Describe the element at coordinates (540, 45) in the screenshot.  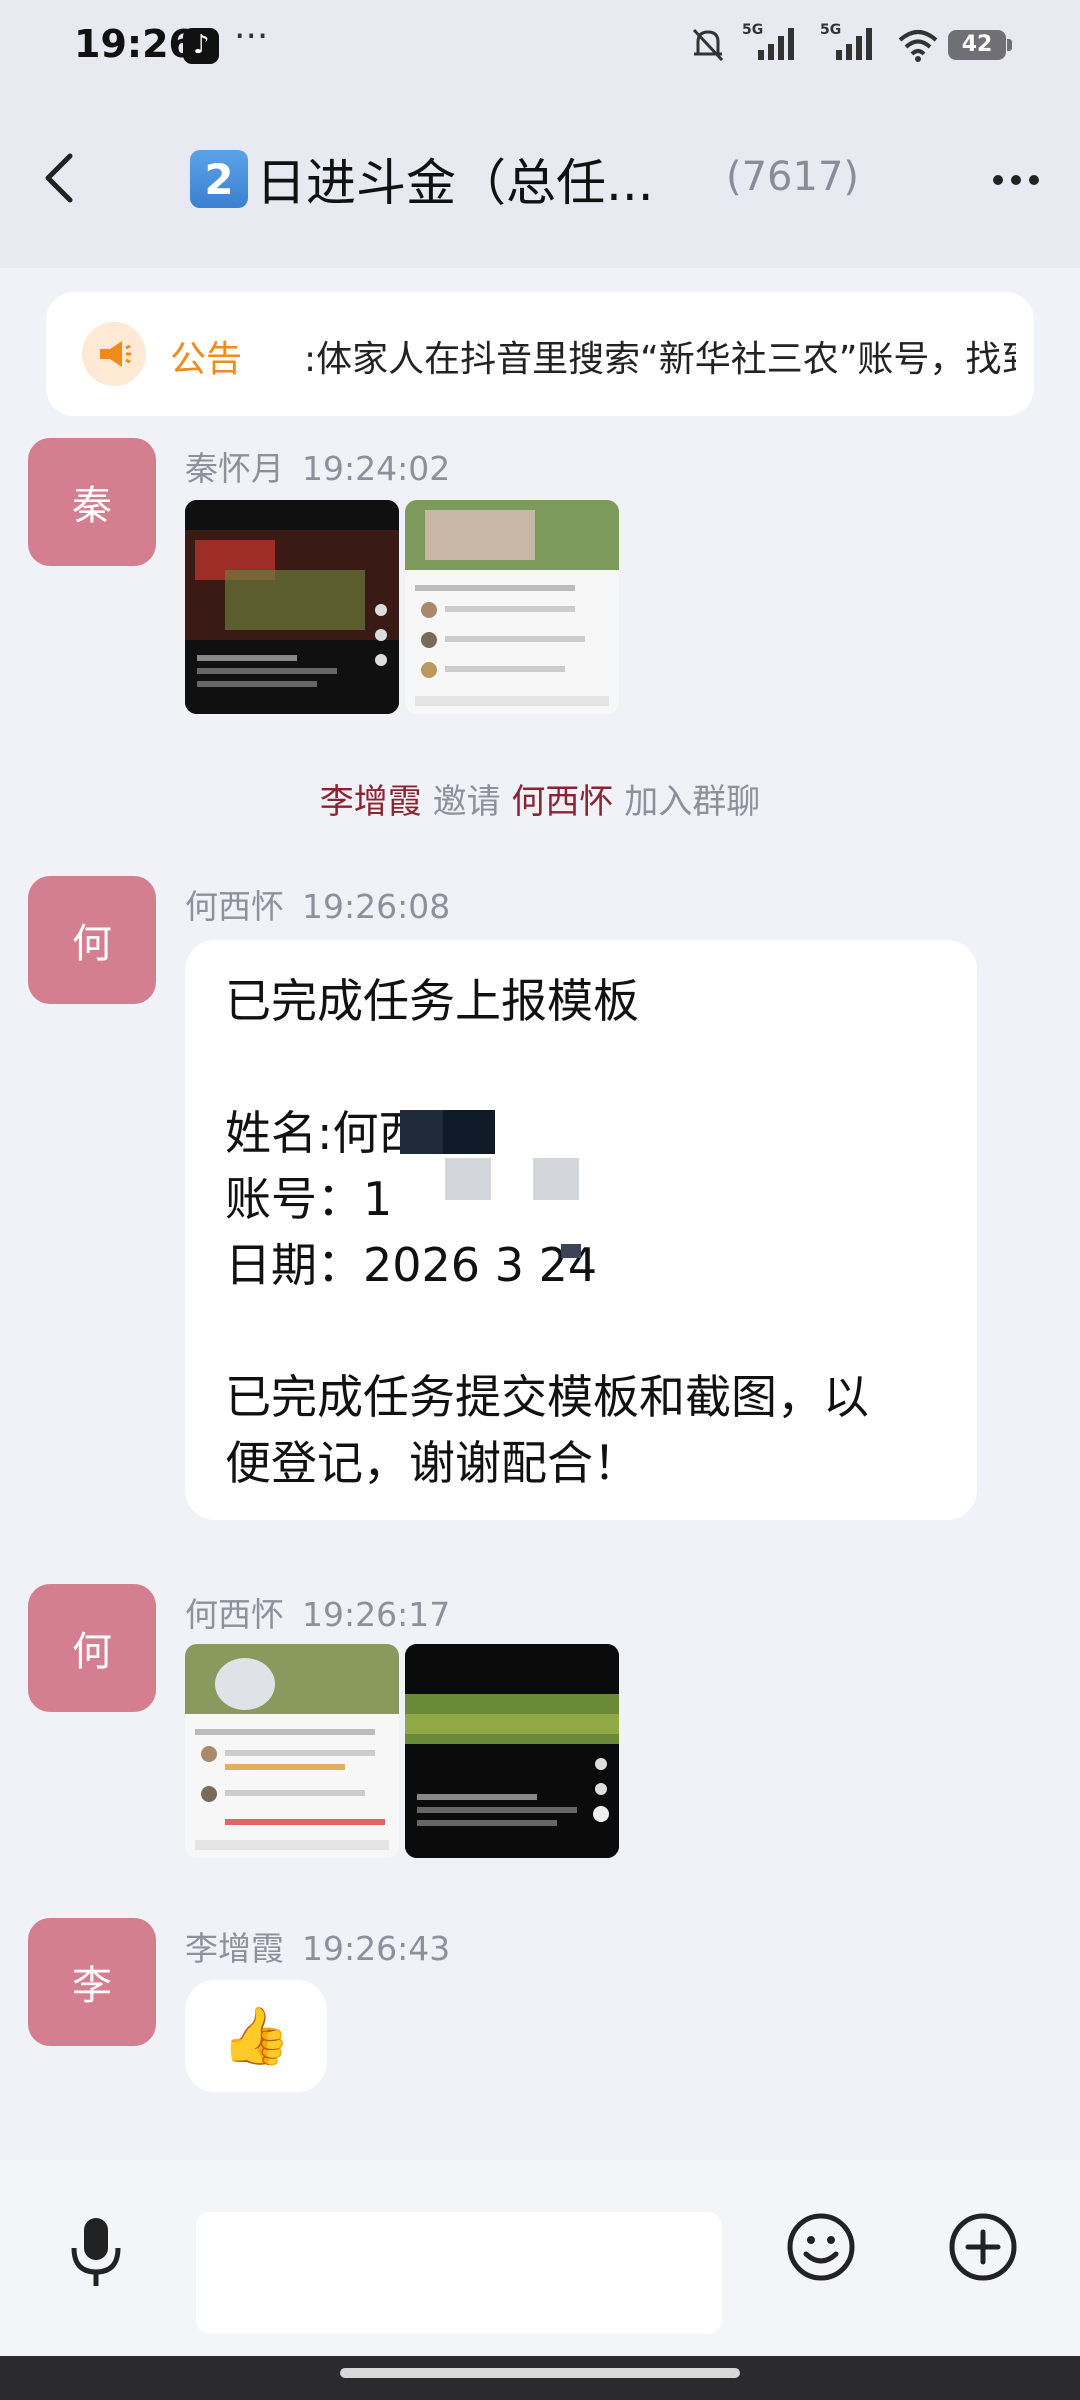
I see `status-bar: 19:26 ♪ ··· 5G 5G 42` at that location.